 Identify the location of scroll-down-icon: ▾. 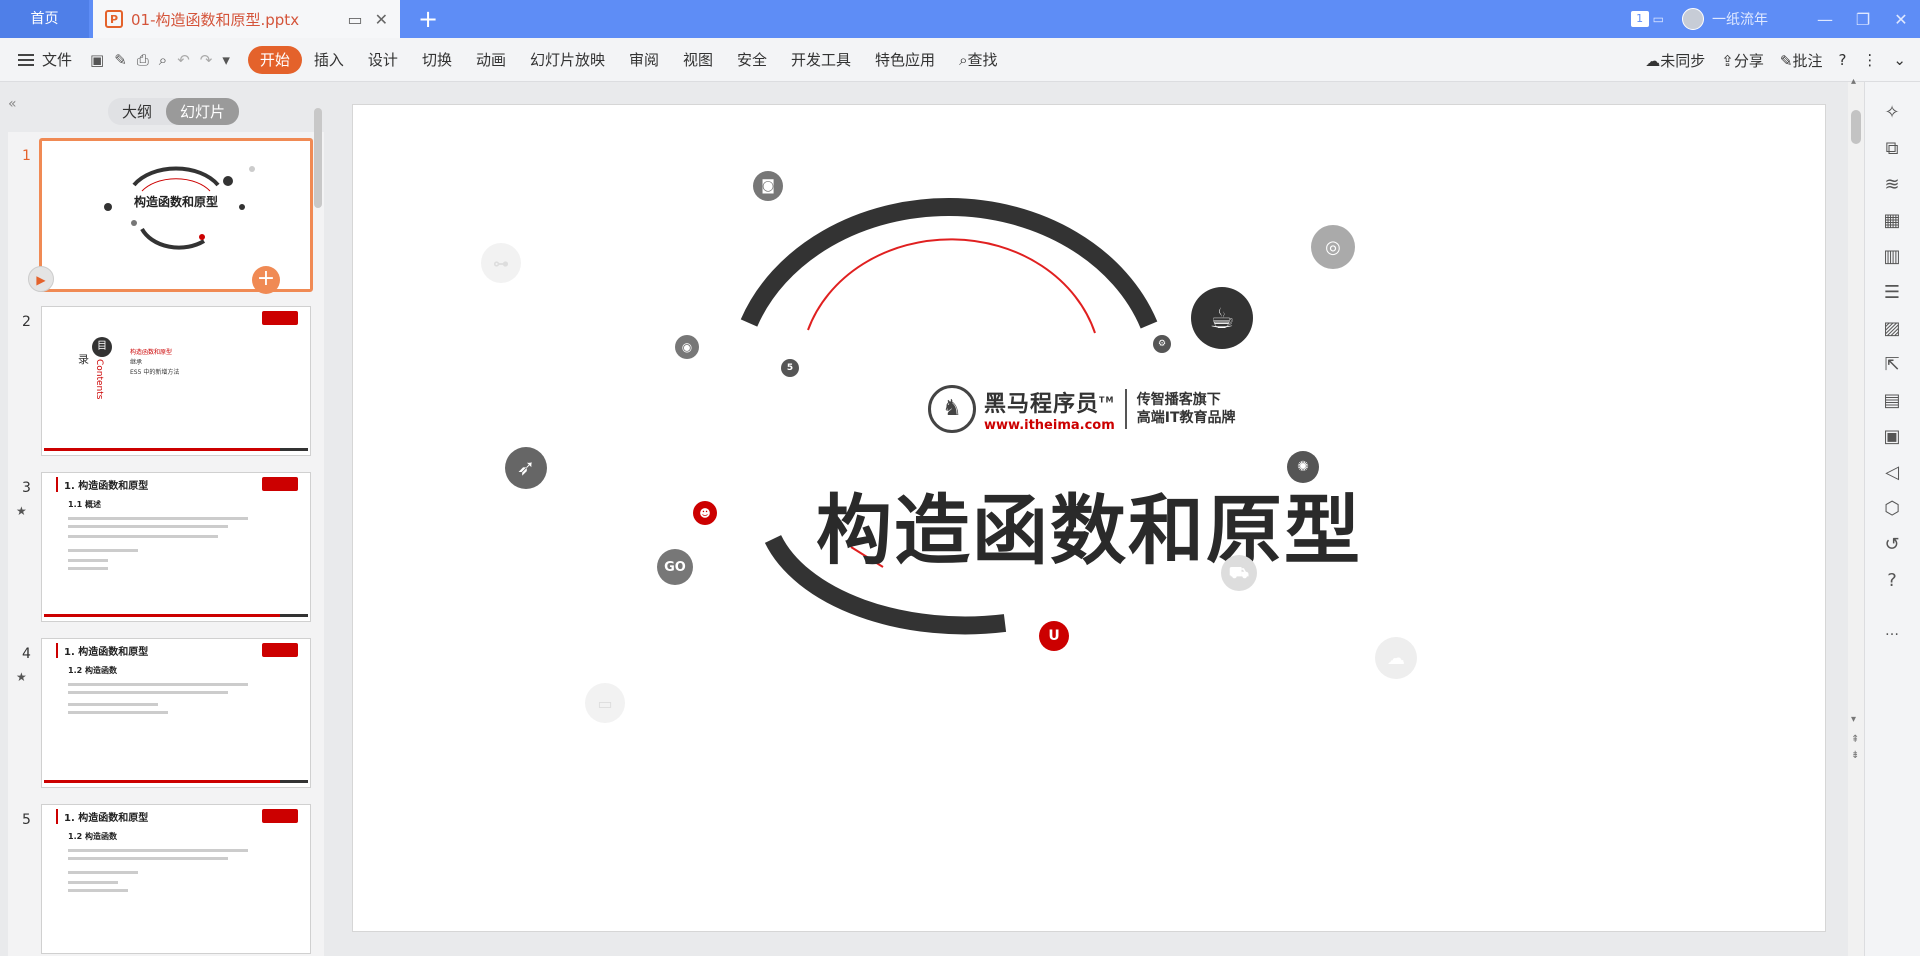
(1853, 719).